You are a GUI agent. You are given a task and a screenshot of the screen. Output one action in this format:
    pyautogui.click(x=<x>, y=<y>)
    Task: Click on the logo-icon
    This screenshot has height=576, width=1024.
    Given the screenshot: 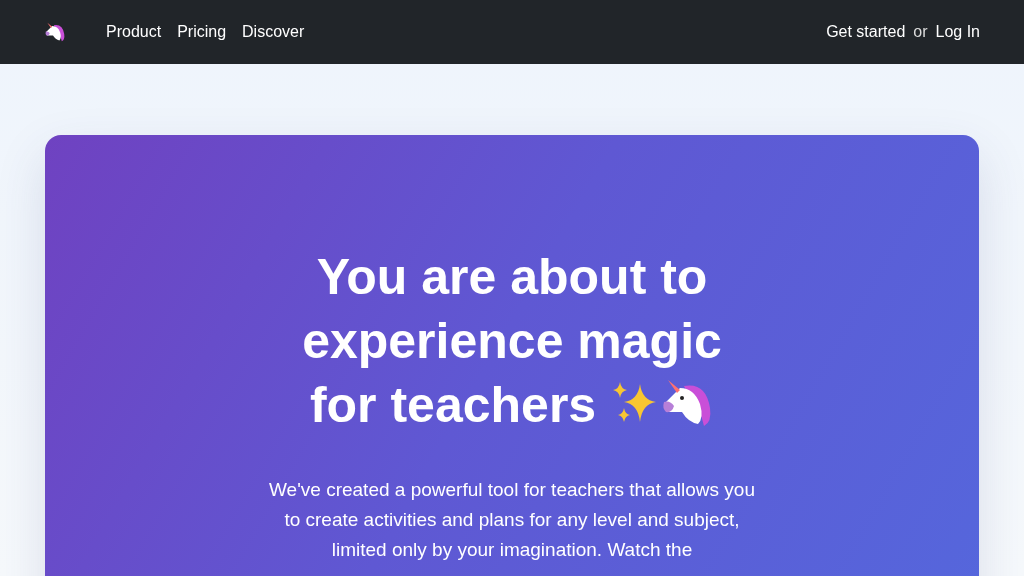 What is the action you would take?
    pyautogui.click(x=55, y=32)
    